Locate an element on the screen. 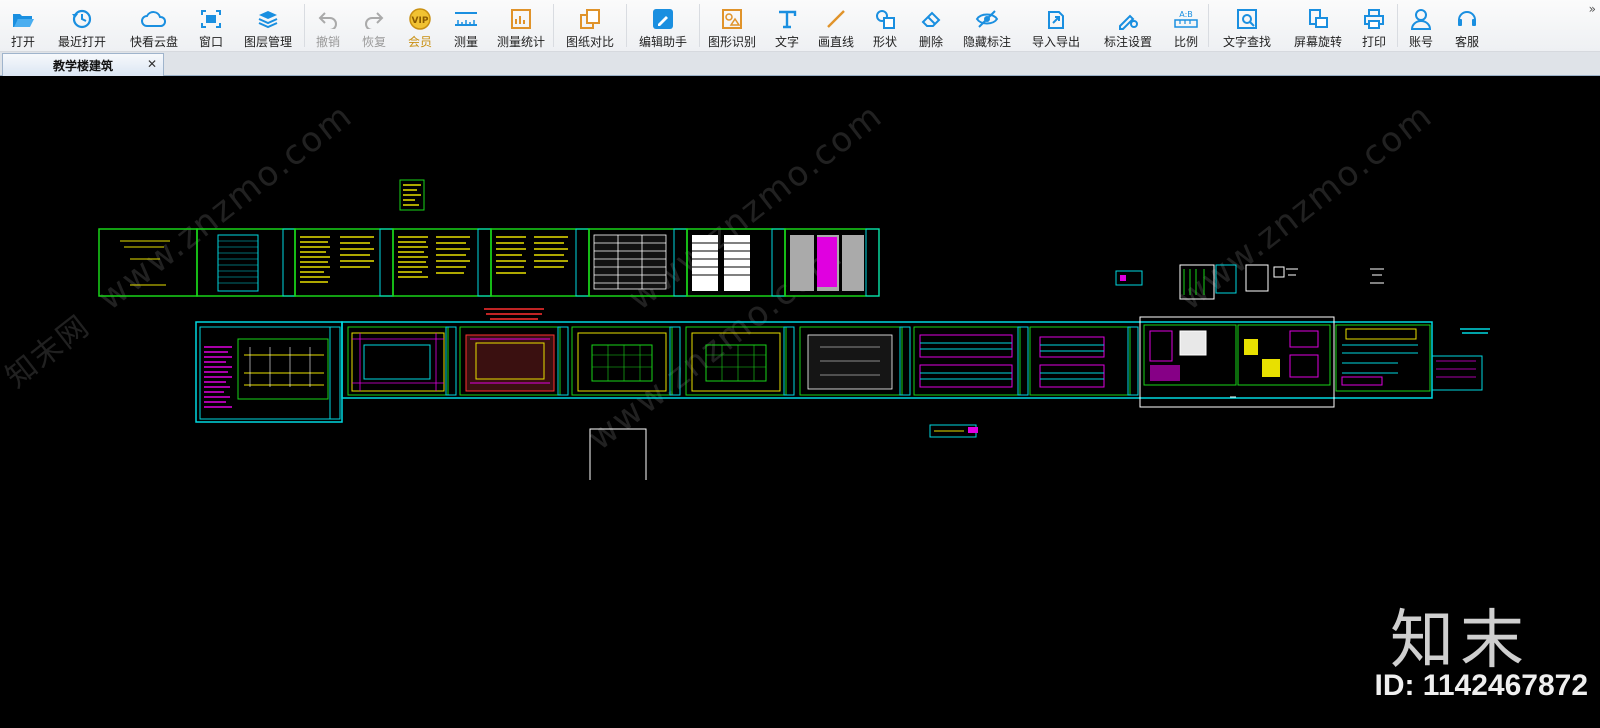 This screenshot has width=1600, height=728. hide-annotation-icon is located at coordinates (987, 19).